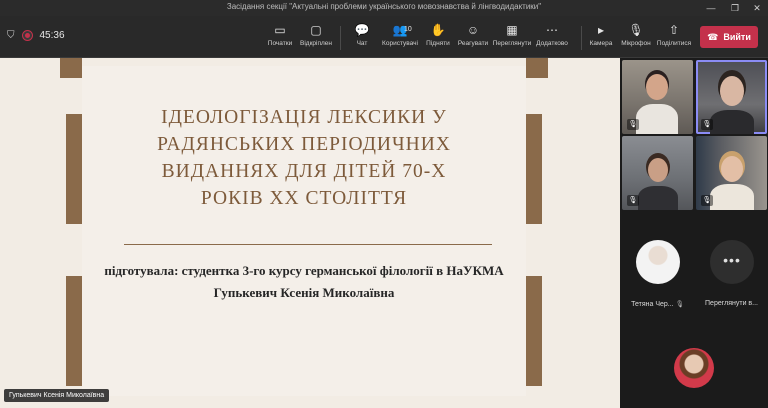  I want to click on close-window-button: ✕, so click(757, 8).